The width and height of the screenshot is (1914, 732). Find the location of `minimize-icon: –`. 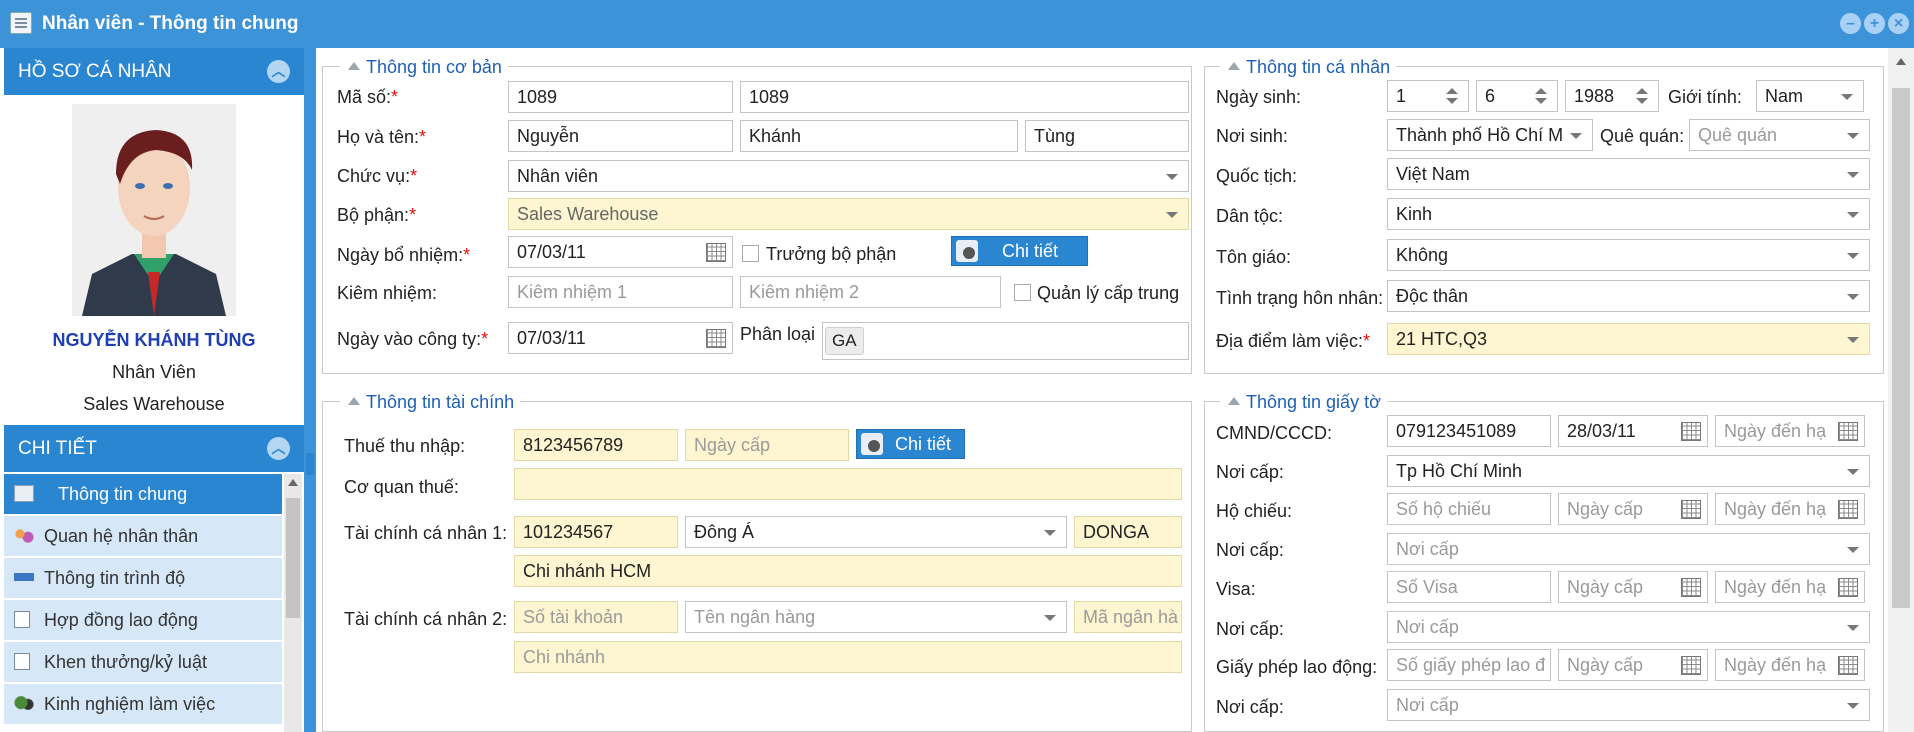

minimize-icon: – is located at coordinates (1850, 23).